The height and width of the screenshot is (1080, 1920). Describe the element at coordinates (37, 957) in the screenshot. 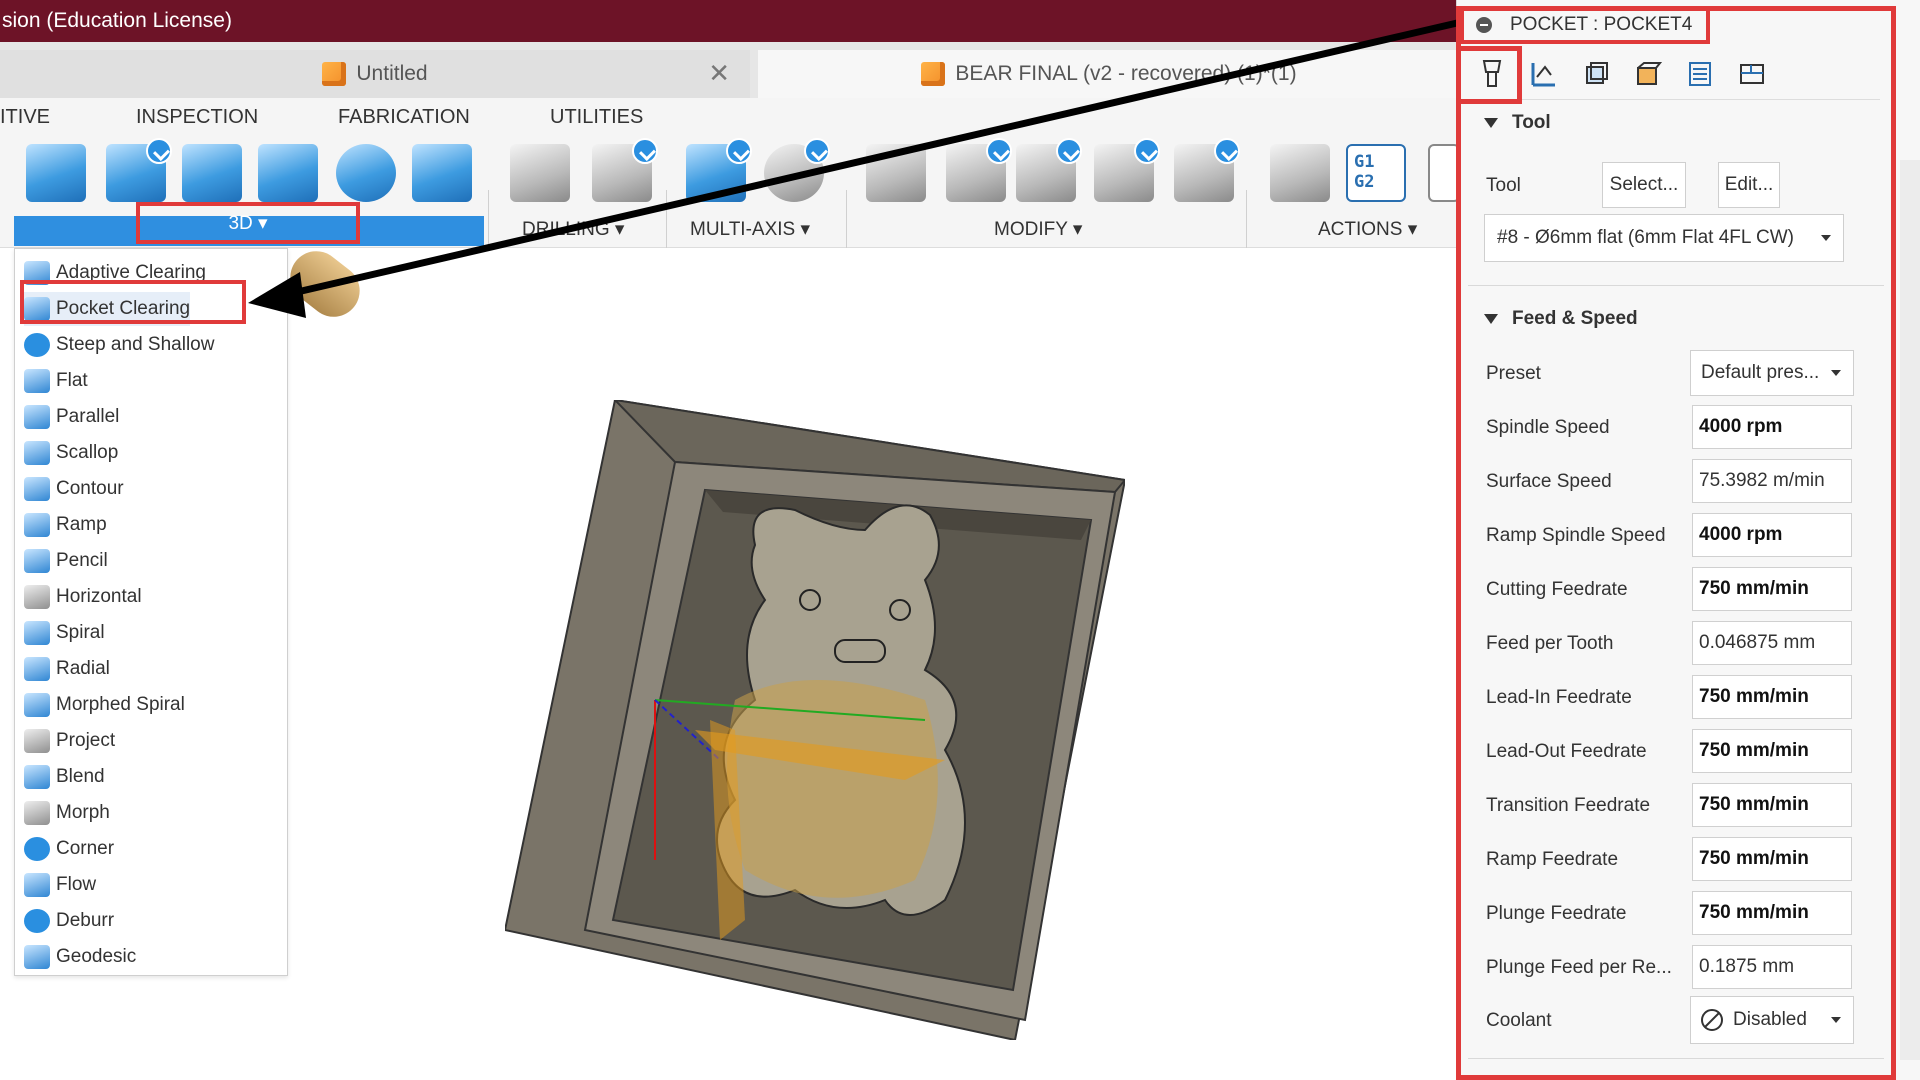

I see `geodesic-icon` at that location.